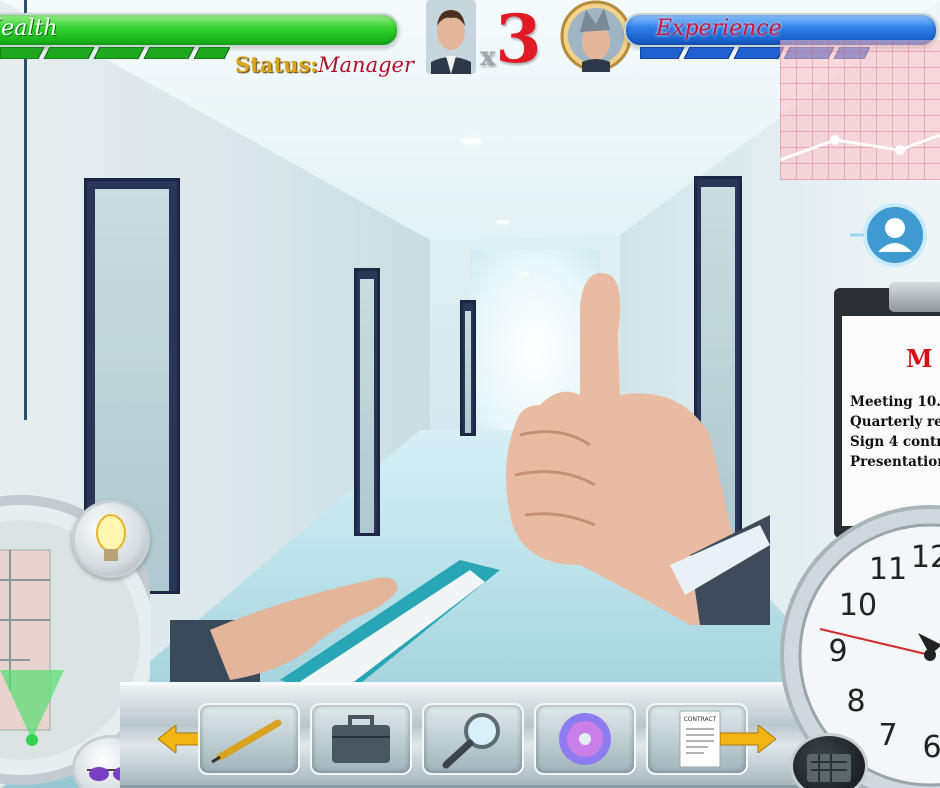 The image size is (940, 788). What do you see at coordinates (855, 701) in the screenshot?
I see `clock-number: 8` at bounding box center [855, 701].